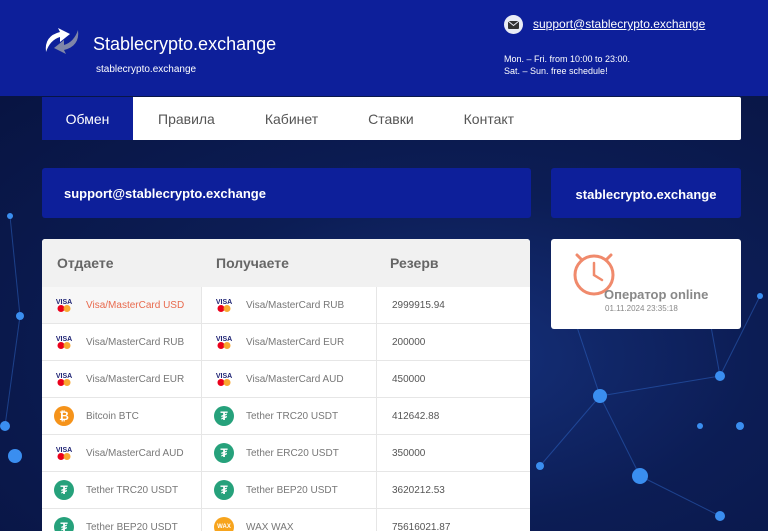  I want to click on nav-item-exchange: Обмен, so click(87, 118).